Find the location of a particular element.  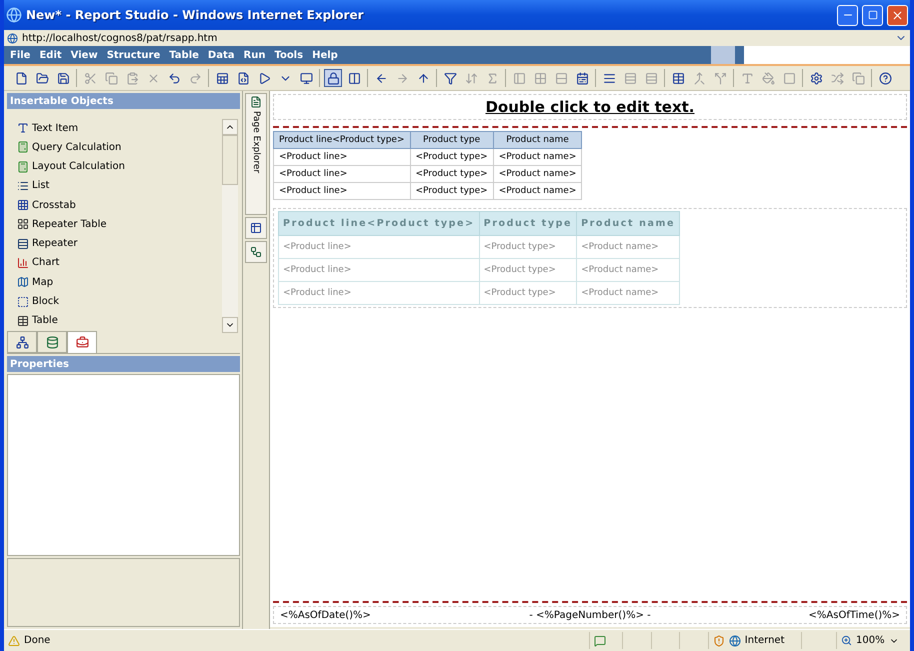

left-arrow-icon is located at coordinates (381, 78).